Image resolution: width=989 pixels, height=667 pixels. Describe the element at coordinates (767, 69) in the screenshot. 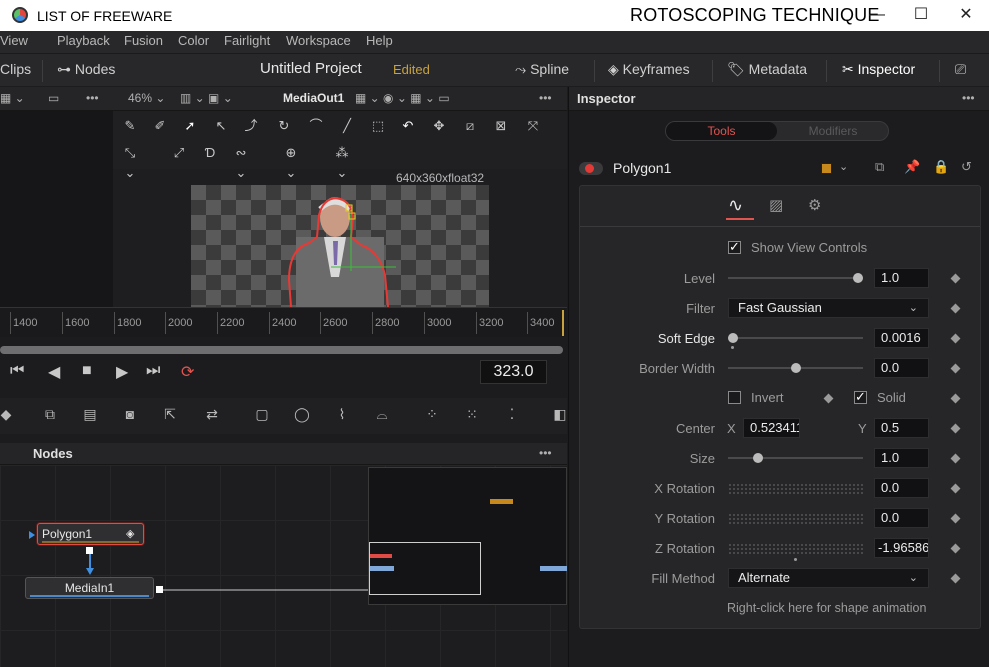

I see `metadata-button: 🏷 Metadata` at that location.